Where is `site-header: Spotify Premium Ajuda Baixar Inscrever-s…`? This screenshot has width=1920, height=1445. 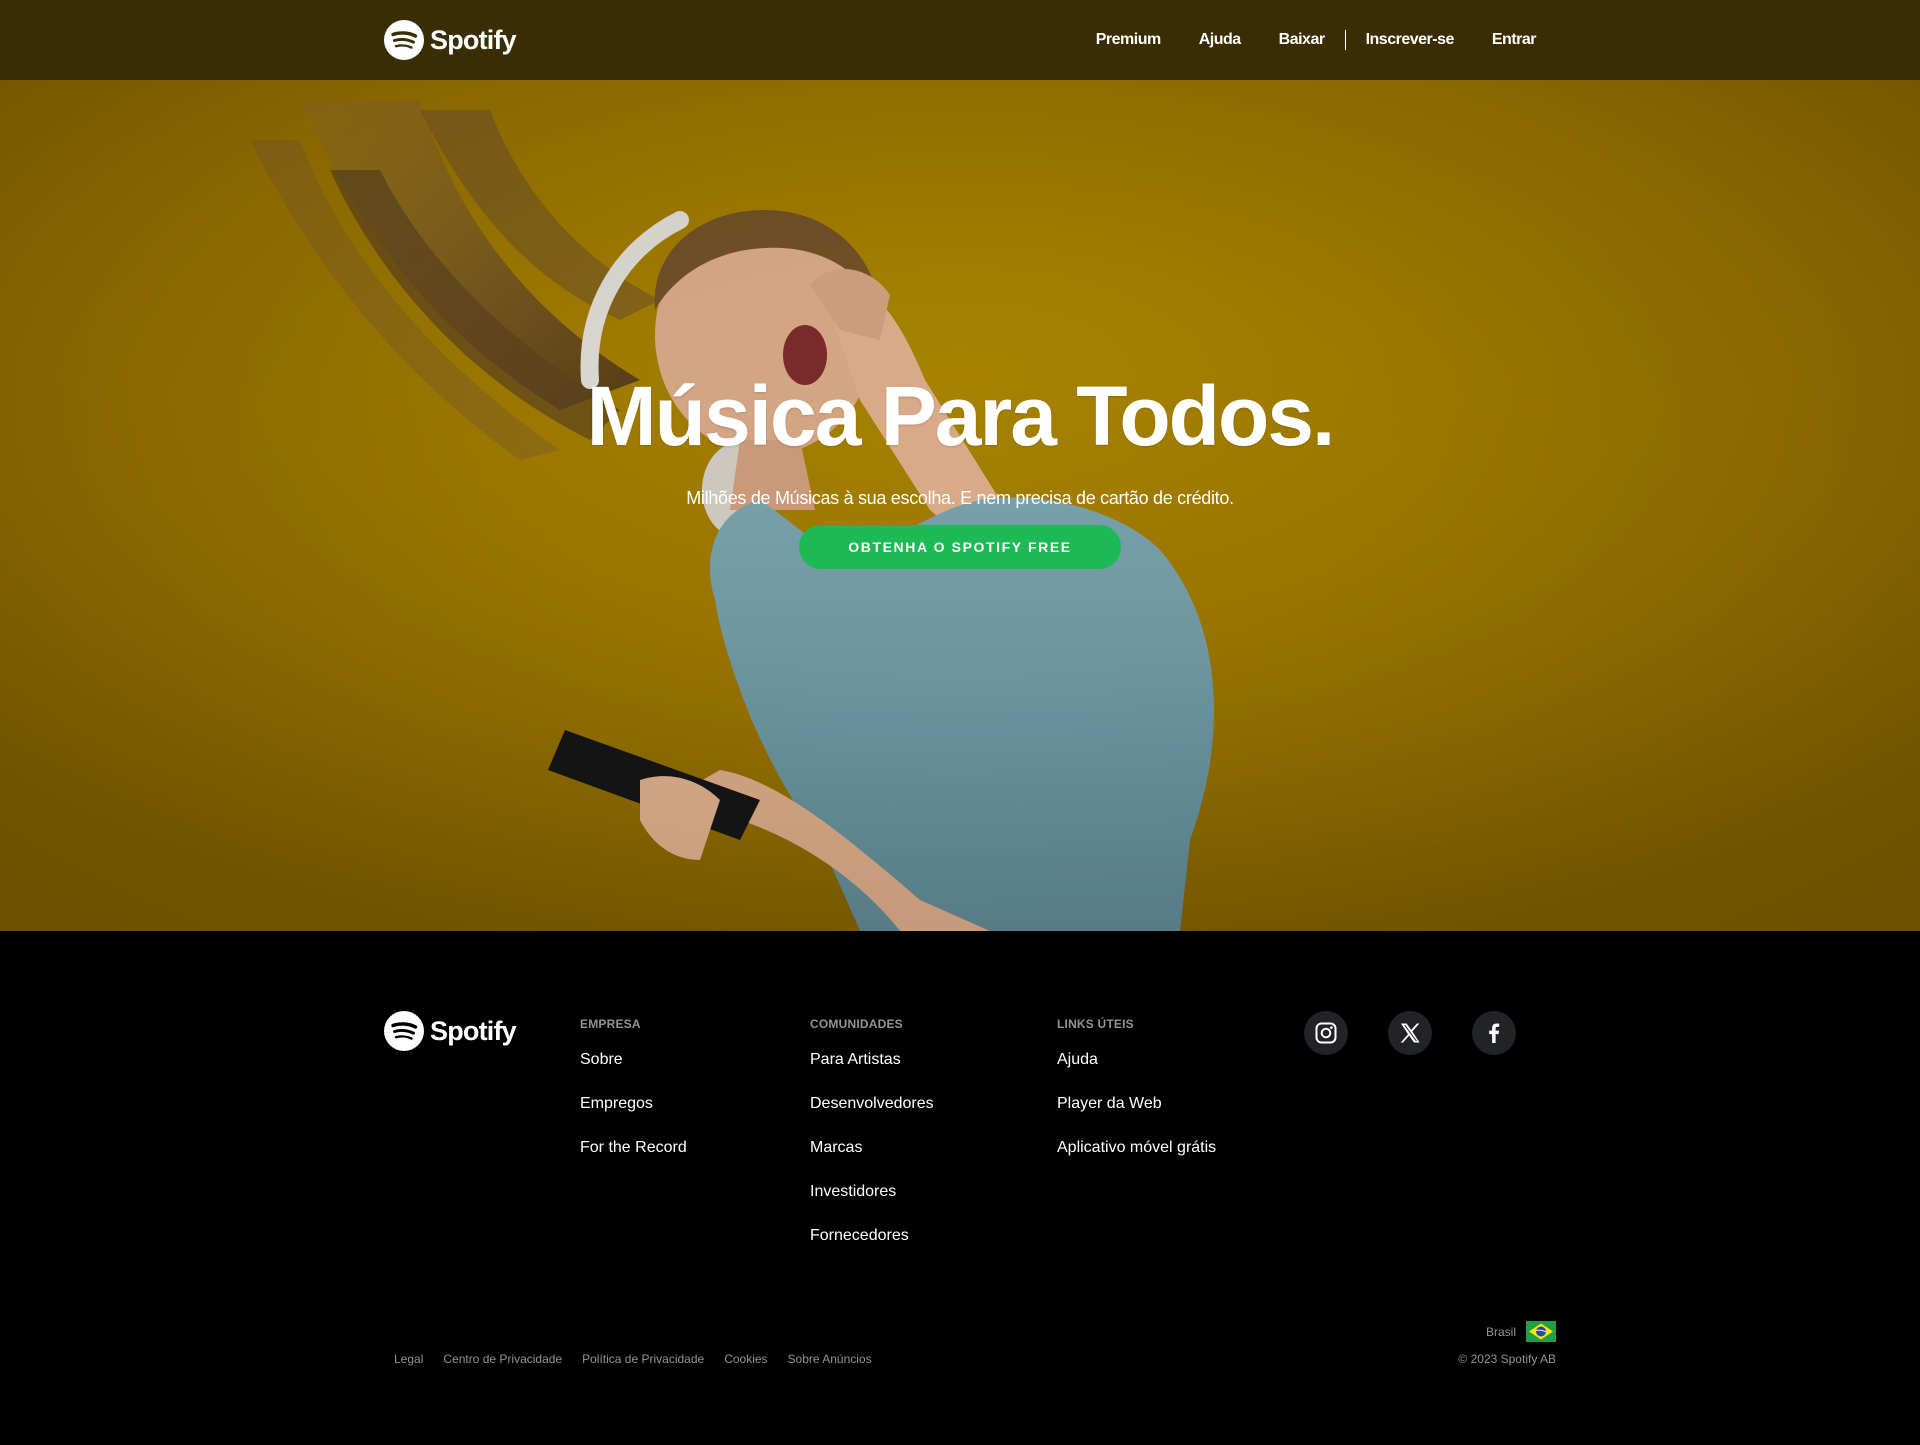
site-header: Spotify Premium Ajuda Baixar Inscrever-s… is located at coordinates (960, 40).